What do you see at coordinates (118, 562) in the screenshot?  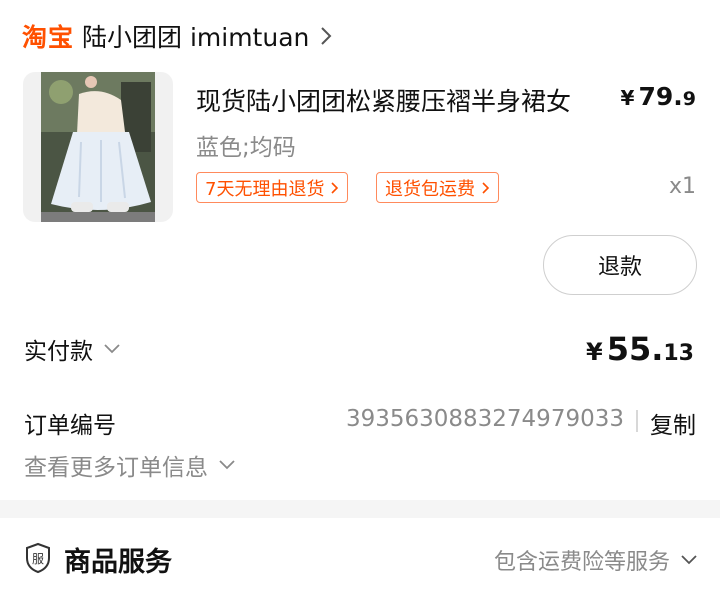 I see `service-title: 商品服务` at bounding box center [118, 562].